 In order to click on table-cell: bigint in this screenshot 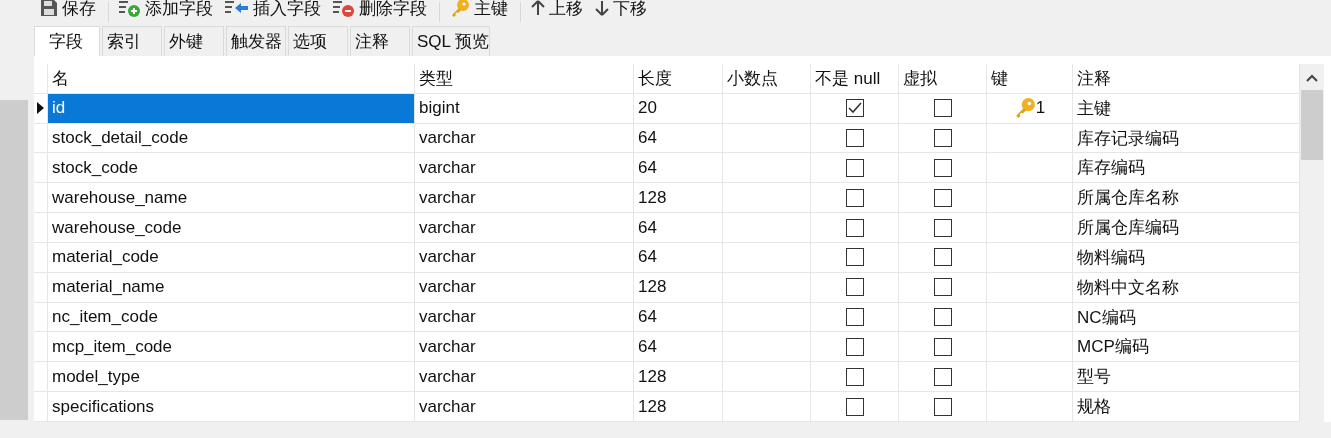, I will do `click(524, 108)`.